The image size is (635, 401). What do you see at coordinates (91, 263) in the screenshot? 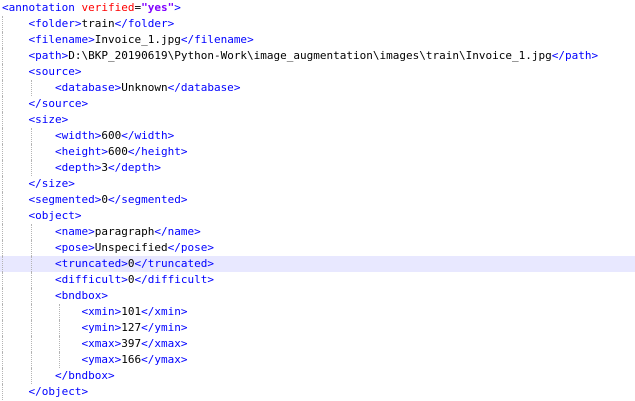
I see `xml-tag-name: truncated` at bounding box center [91, 263].